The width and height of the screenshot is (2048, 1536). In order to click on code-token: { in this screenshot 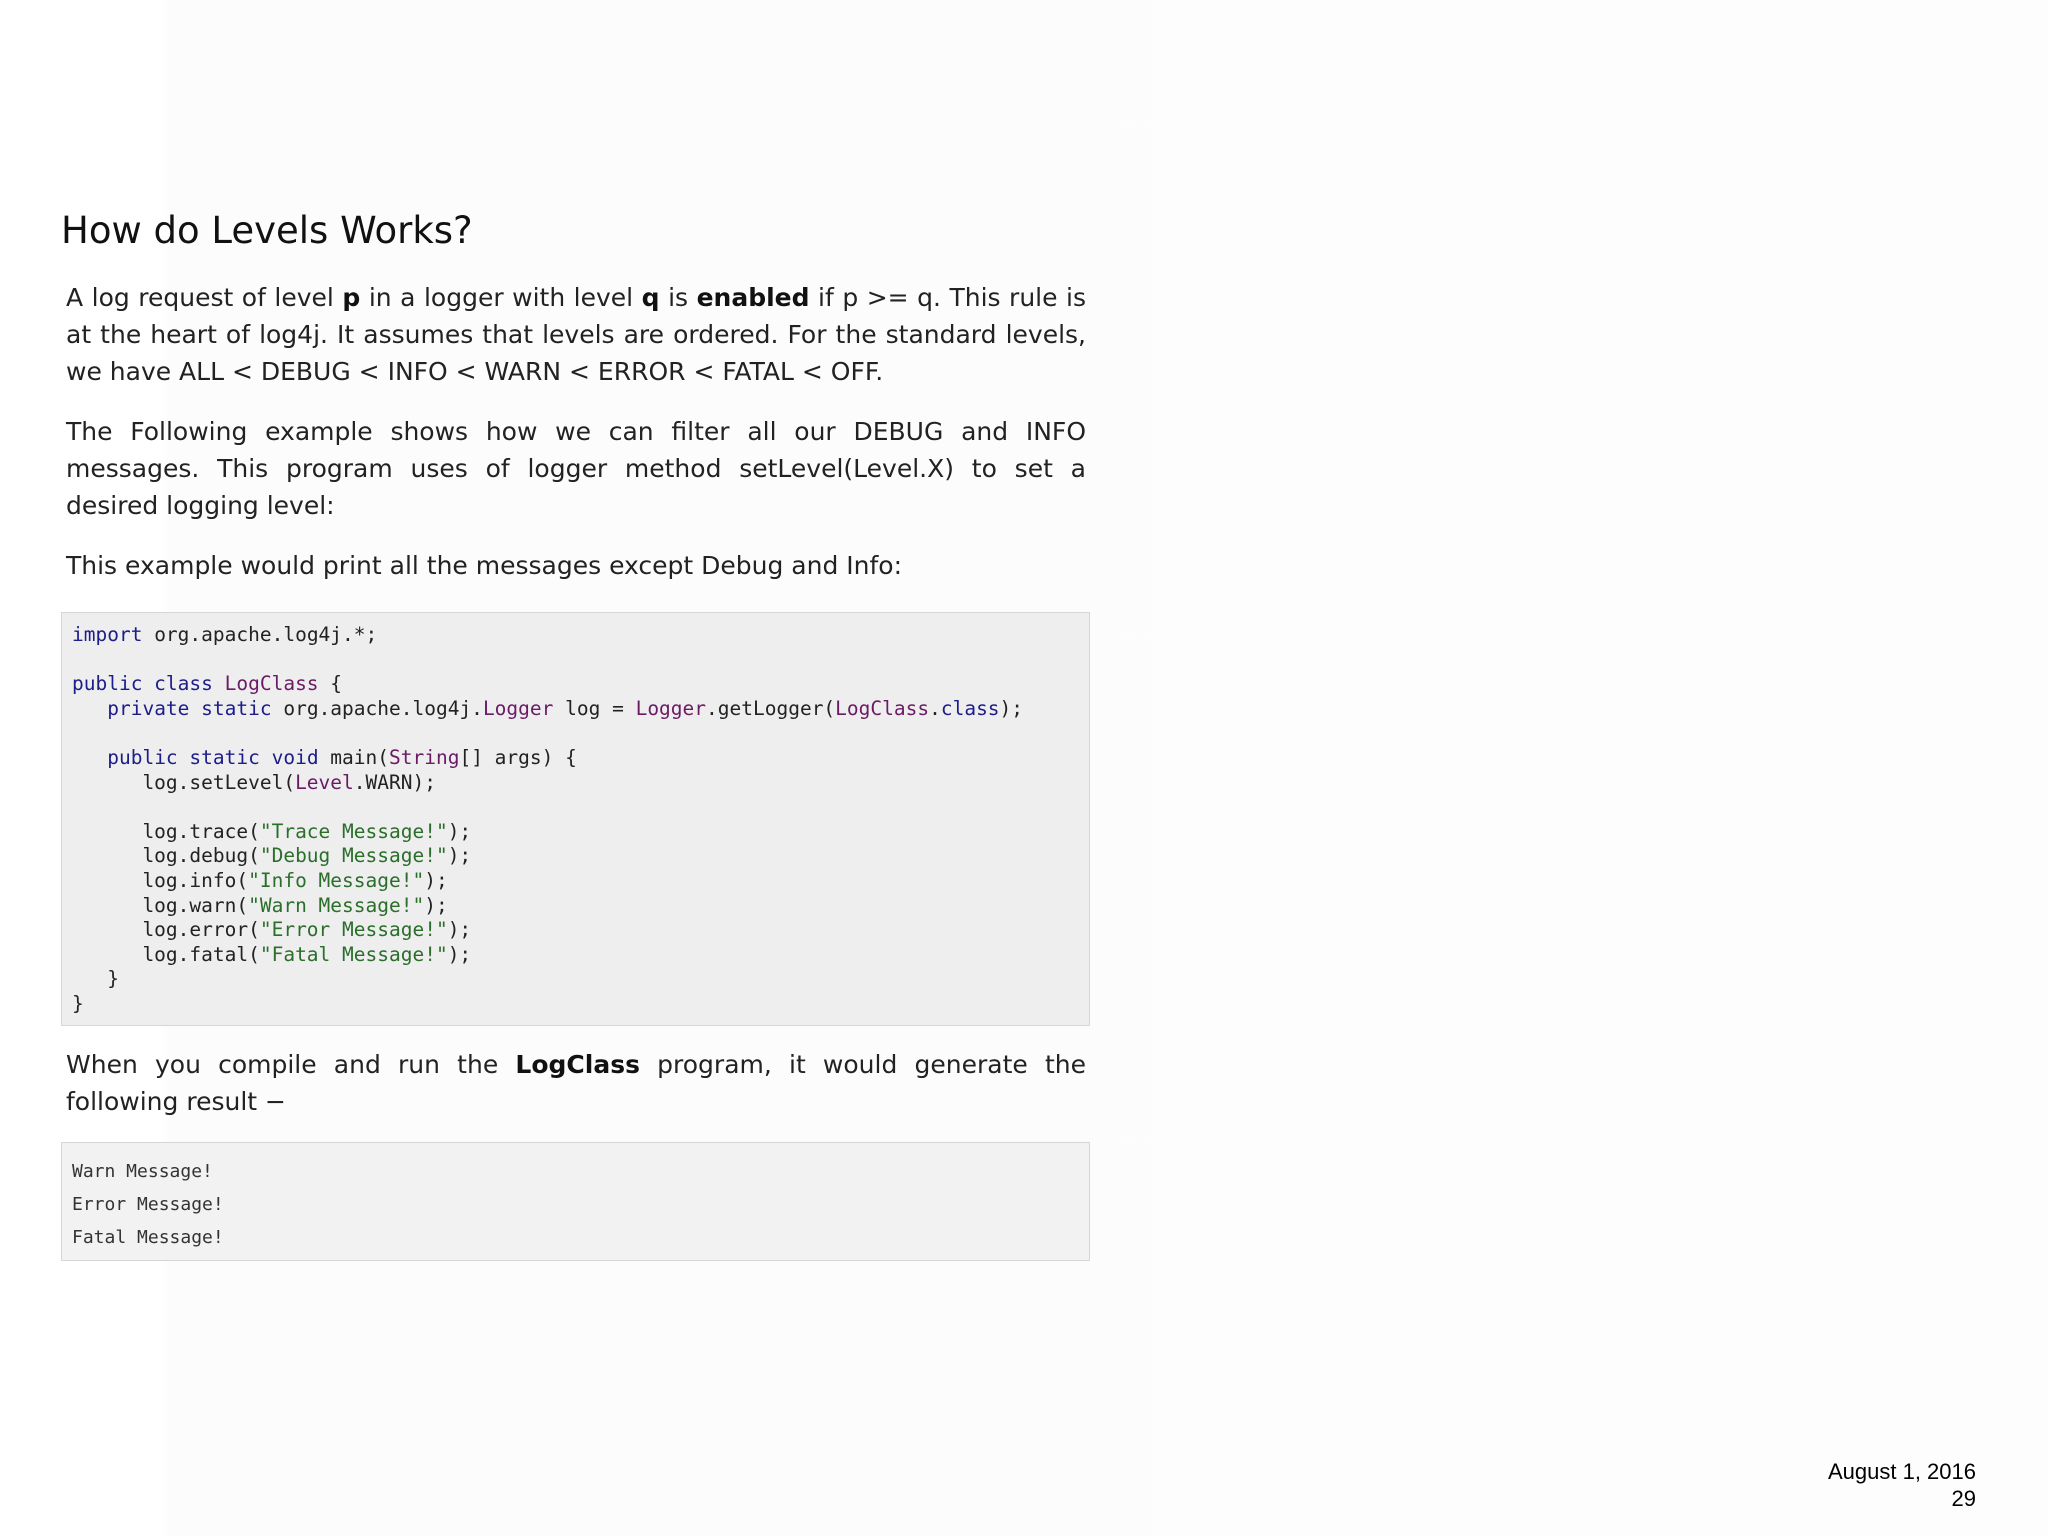, I will do `click(330, 684)`.